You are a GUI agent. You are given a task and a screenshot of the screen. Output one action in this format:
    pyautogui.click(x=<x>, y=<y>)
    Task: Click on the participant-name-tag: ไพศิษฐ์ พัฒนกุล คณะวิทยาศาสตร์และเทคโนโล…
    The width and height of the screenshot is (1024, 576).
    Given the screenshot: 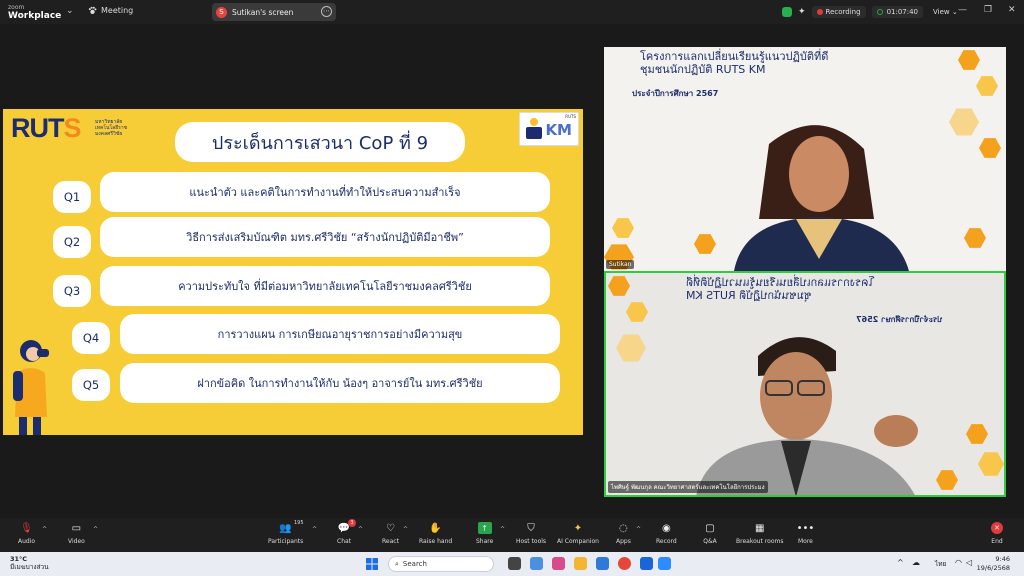 What is the action you would take?
    pyautogui.click(x=688, y=487)
    